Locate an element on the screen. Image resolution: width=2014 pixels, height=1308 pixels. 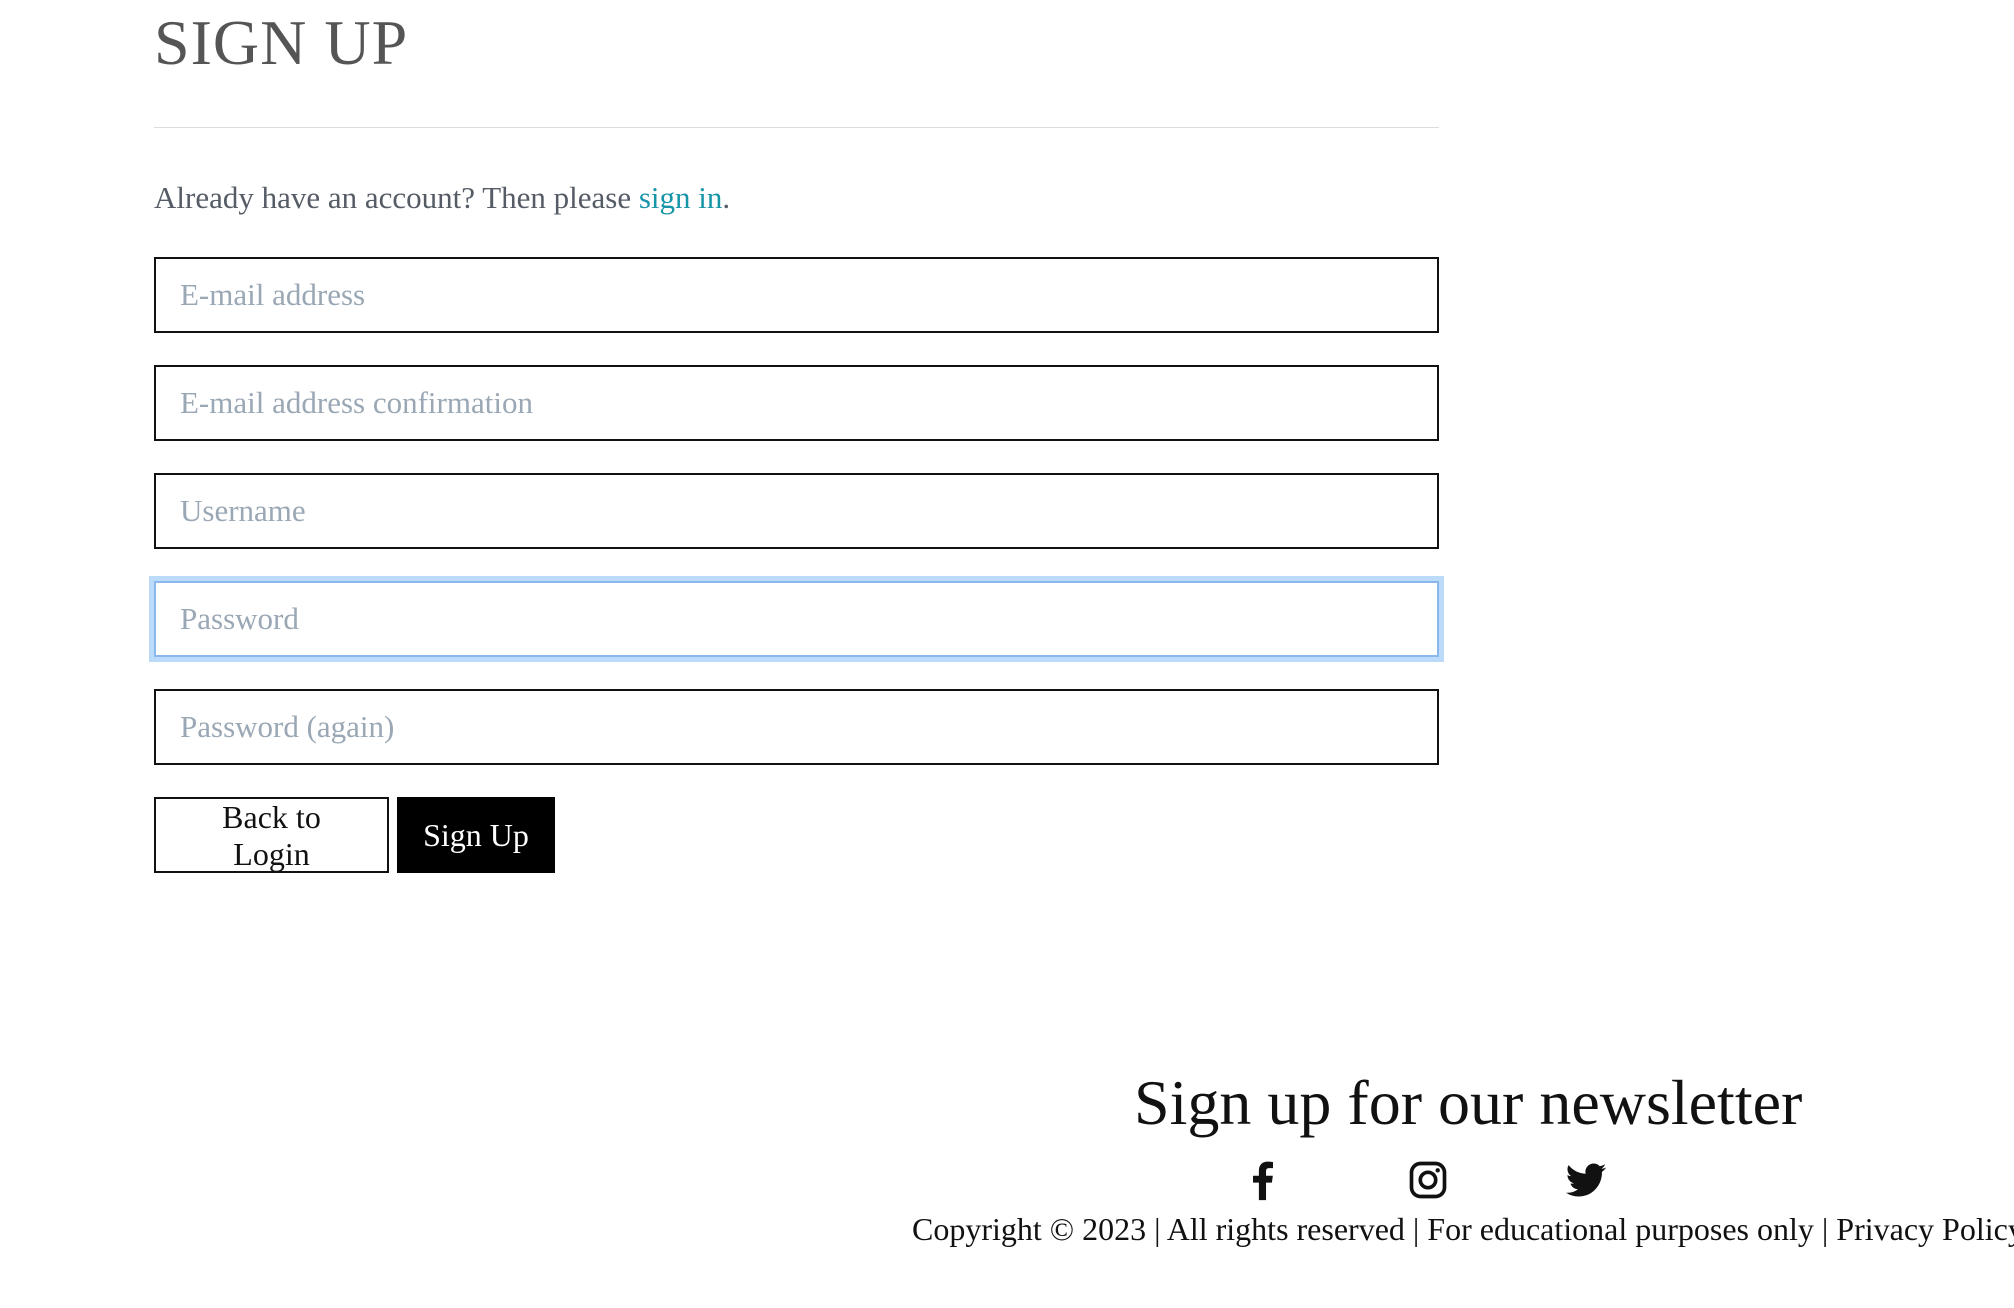
username-field is located at coordinates (796, 511).